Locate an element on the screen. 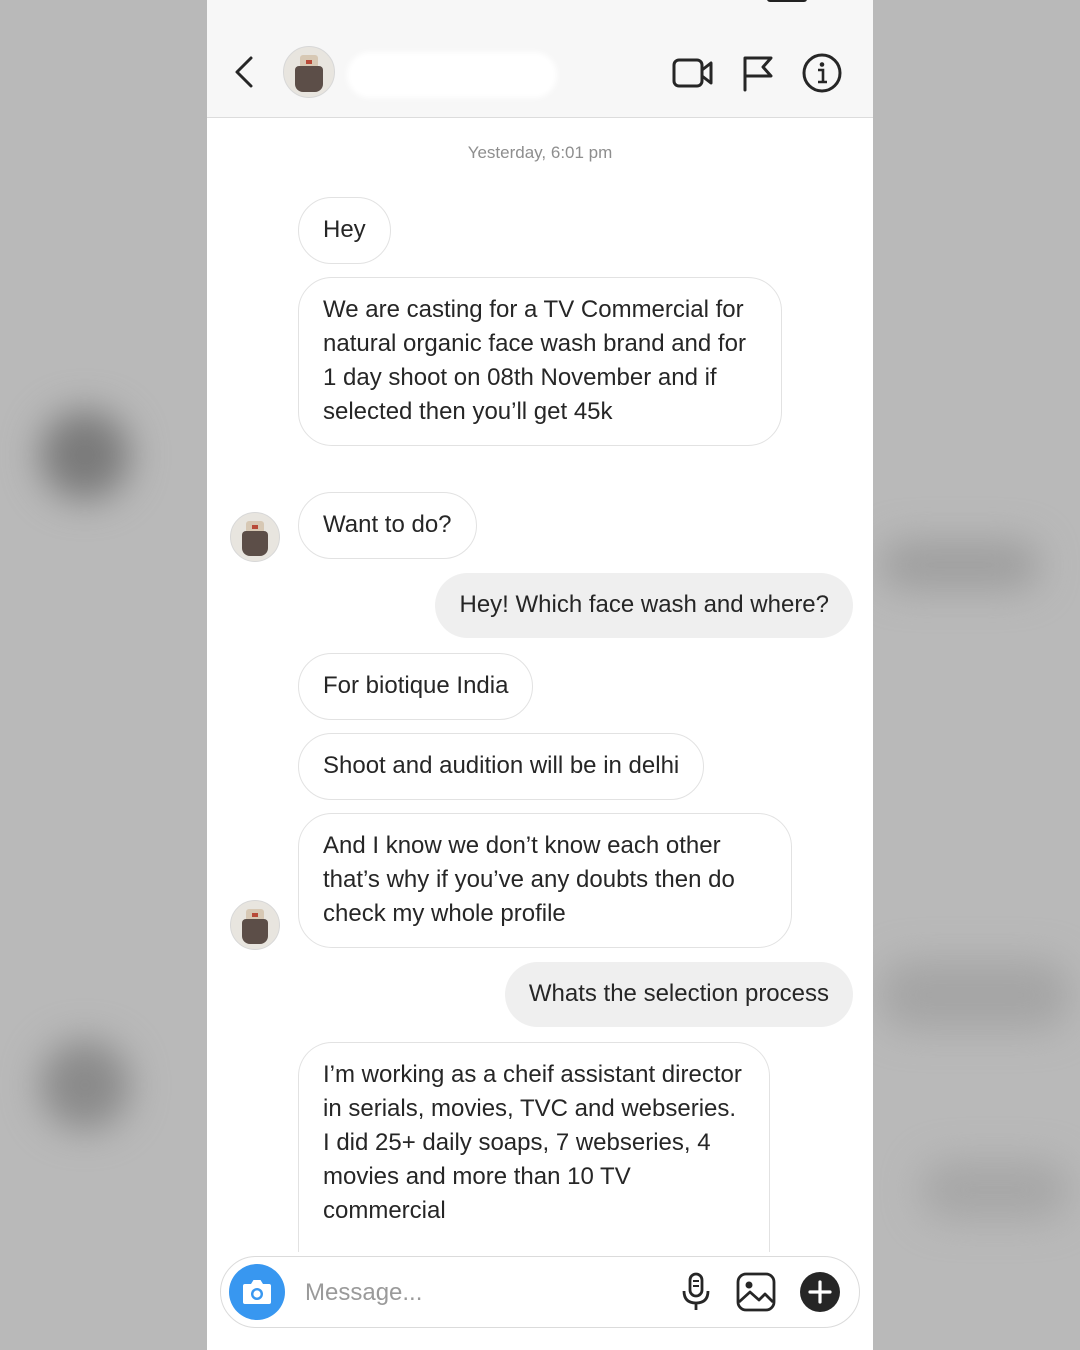 The width and height of the screenshot is (1080, 1350). flag-icon is located at coordinates (758, 74).